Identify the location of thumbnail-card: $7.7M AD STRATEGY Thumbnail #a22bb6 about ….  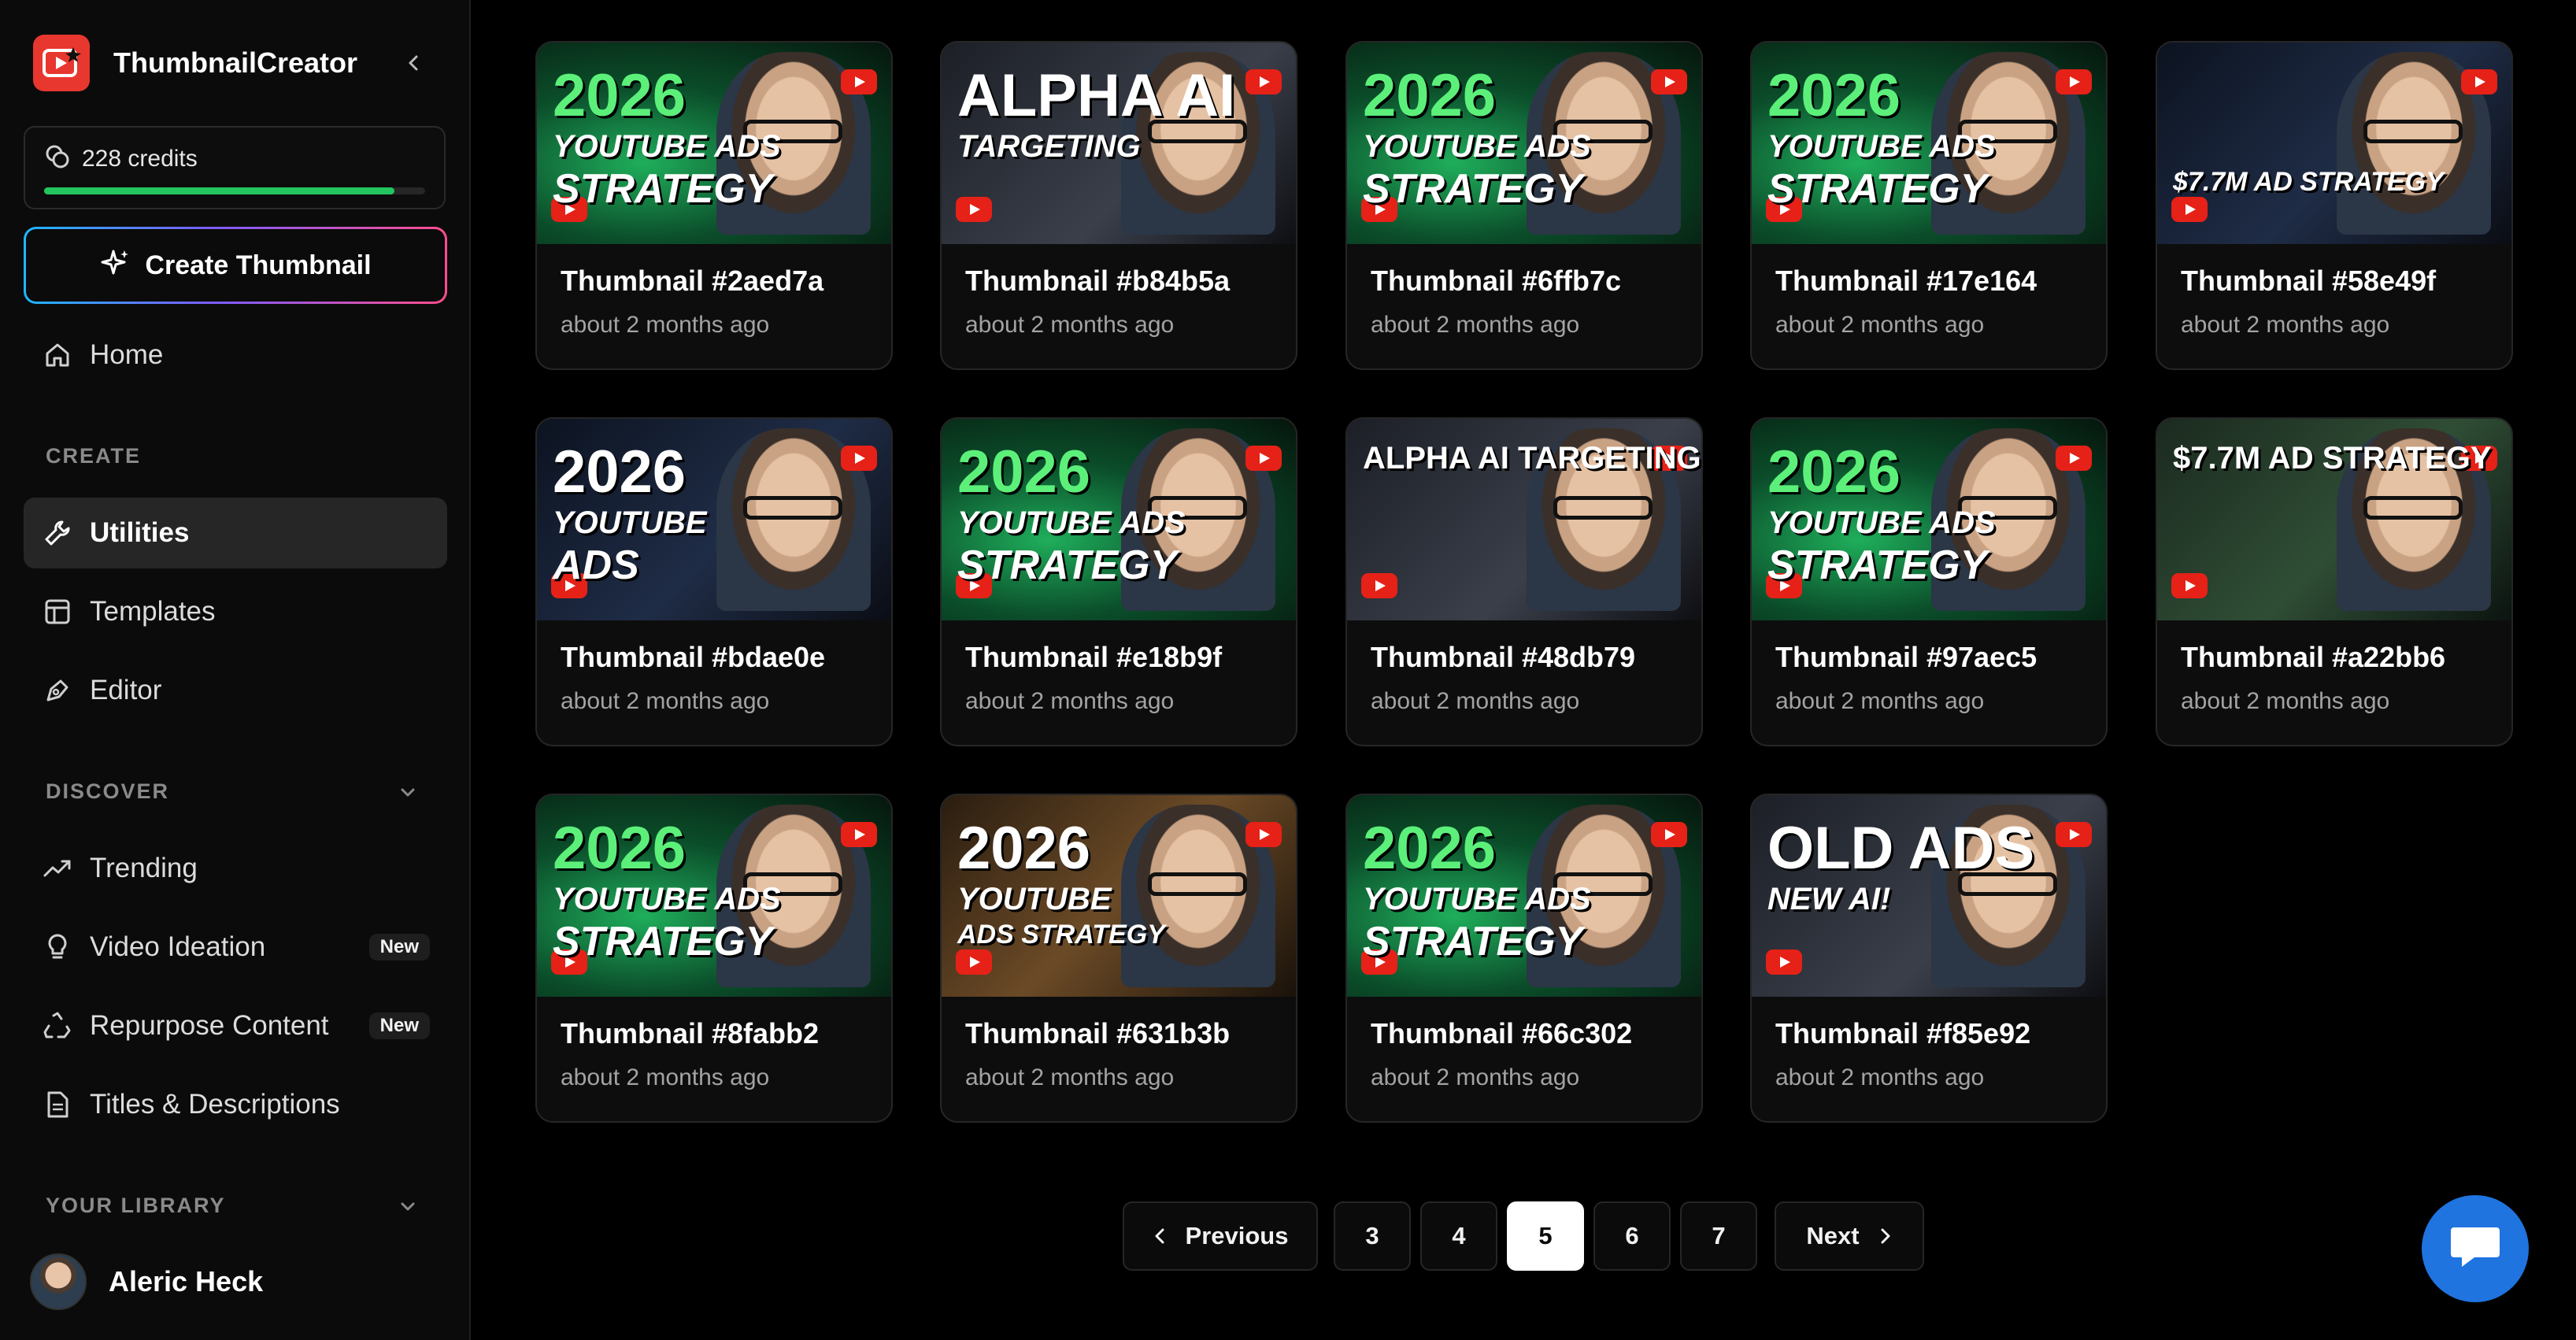
(2334, 581).